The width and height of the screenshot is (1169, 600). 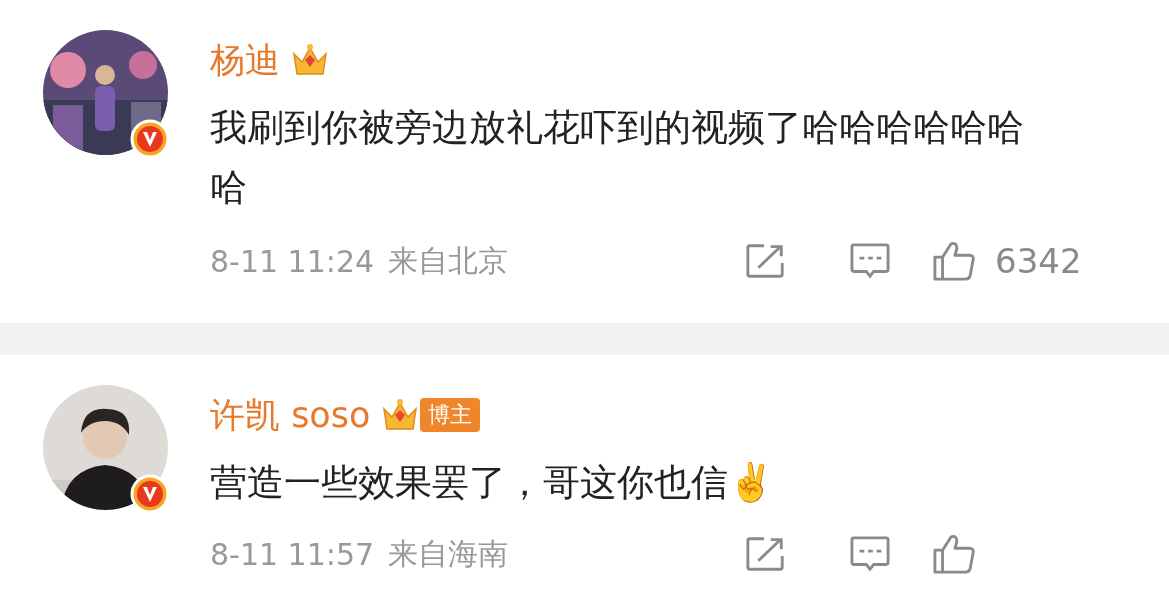 What do you see at coordinates (448, 553) in the screenshot?
I see `comment-location: 来自海南` at bounding box center [448, 553].